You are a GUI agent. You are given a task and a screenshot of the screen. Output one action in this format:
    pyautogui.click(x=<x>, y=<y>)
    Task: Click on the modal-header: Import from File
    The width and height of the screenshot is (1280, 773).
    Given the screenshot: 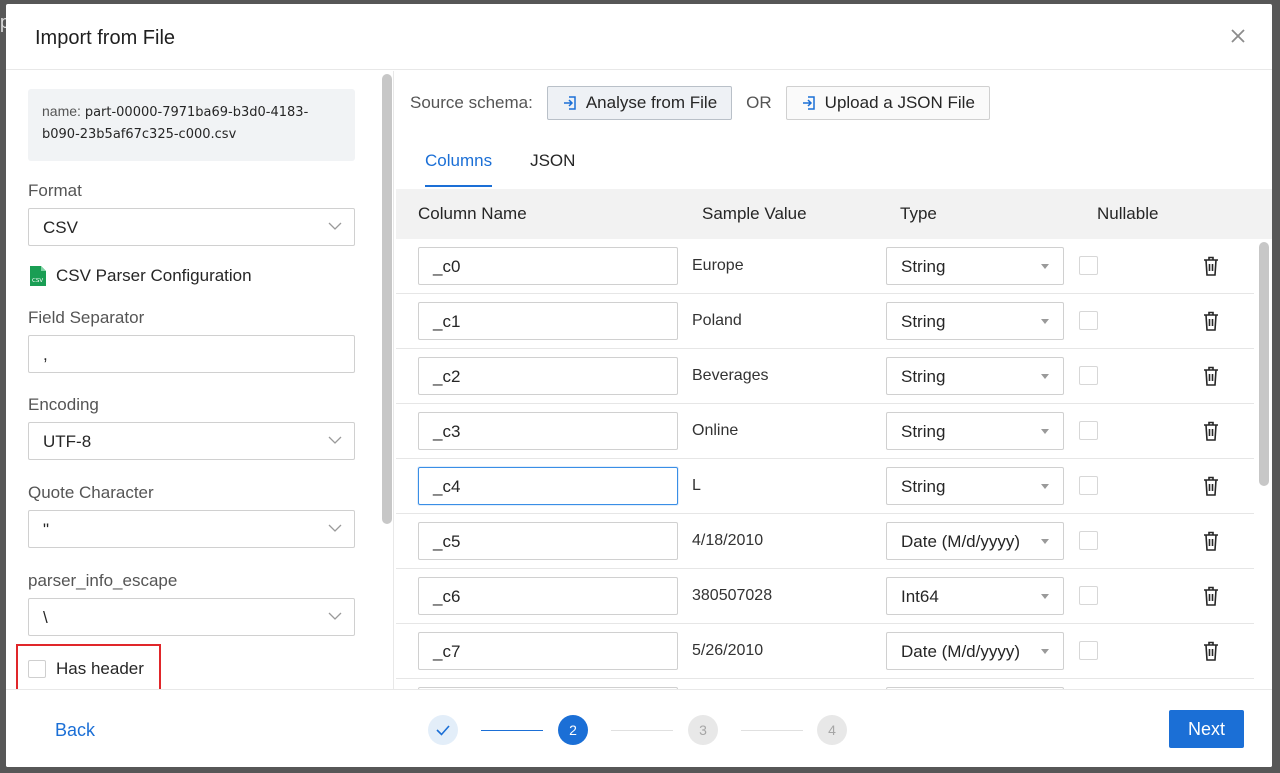 What is the action you would take?
    pyautogui.click(x=639, y=37)
    